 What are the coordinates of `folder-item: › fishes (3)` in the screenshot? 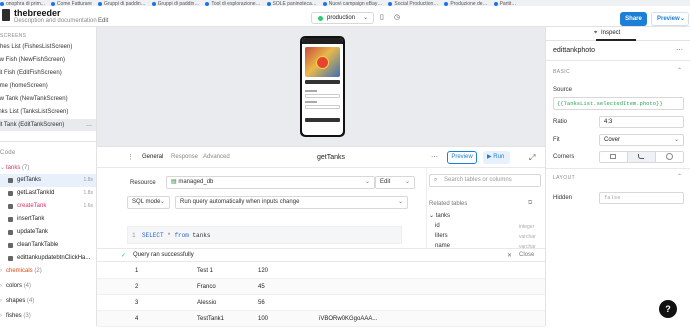 It's located at (15, 316).